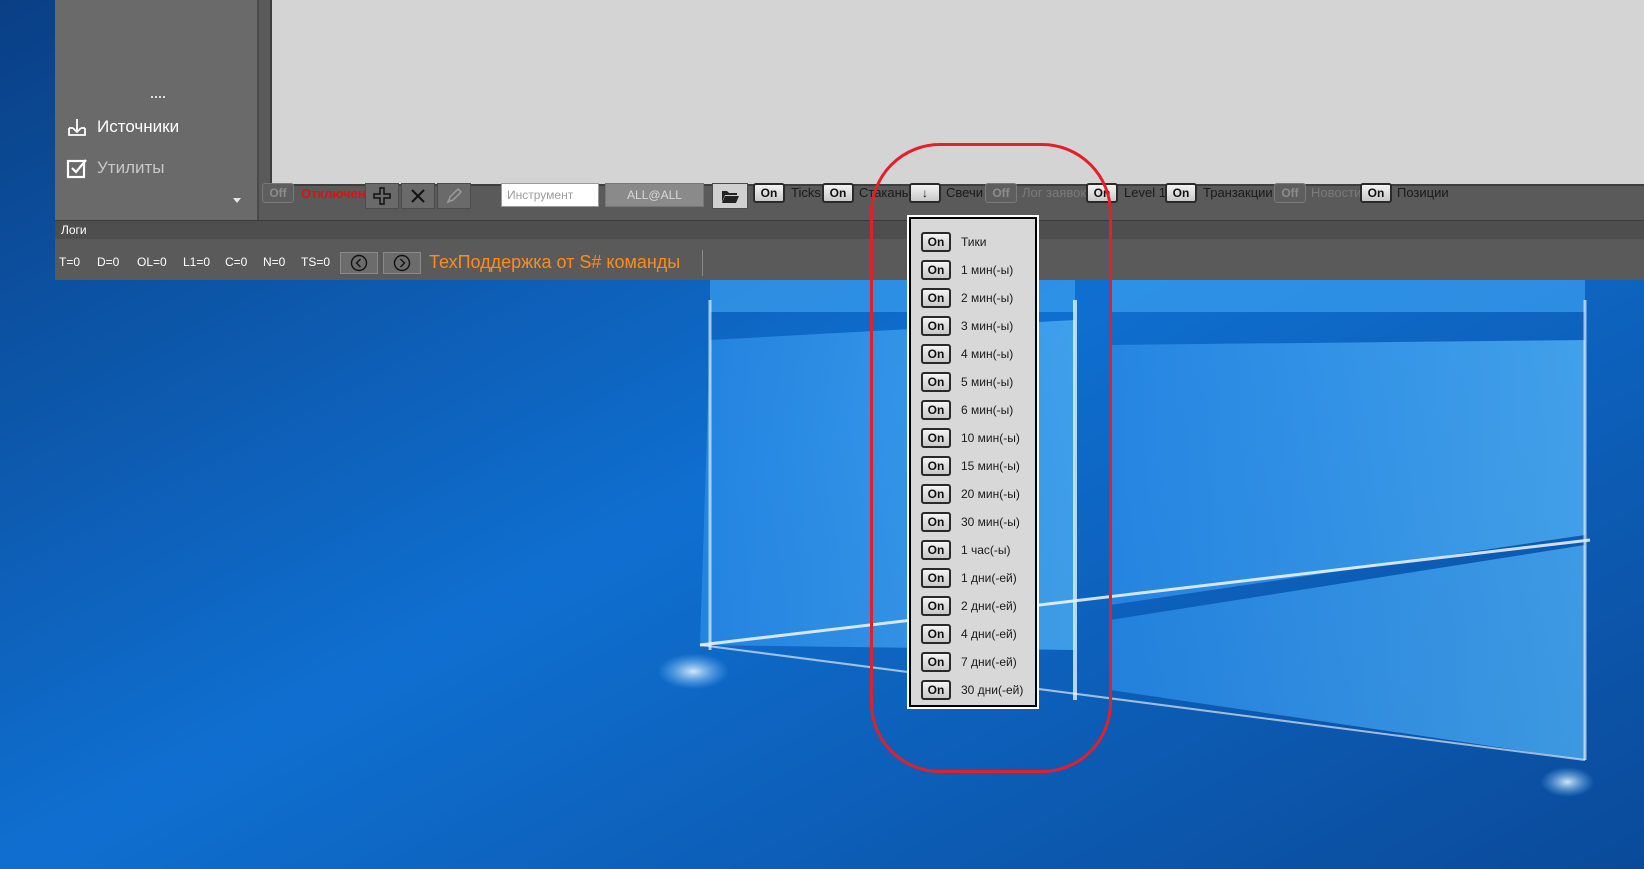 The image size is (1644, 869). Describe the element at coordinates (157, 110) in the screenshot. I see `sidebar: Источники Утилиты` at that location.